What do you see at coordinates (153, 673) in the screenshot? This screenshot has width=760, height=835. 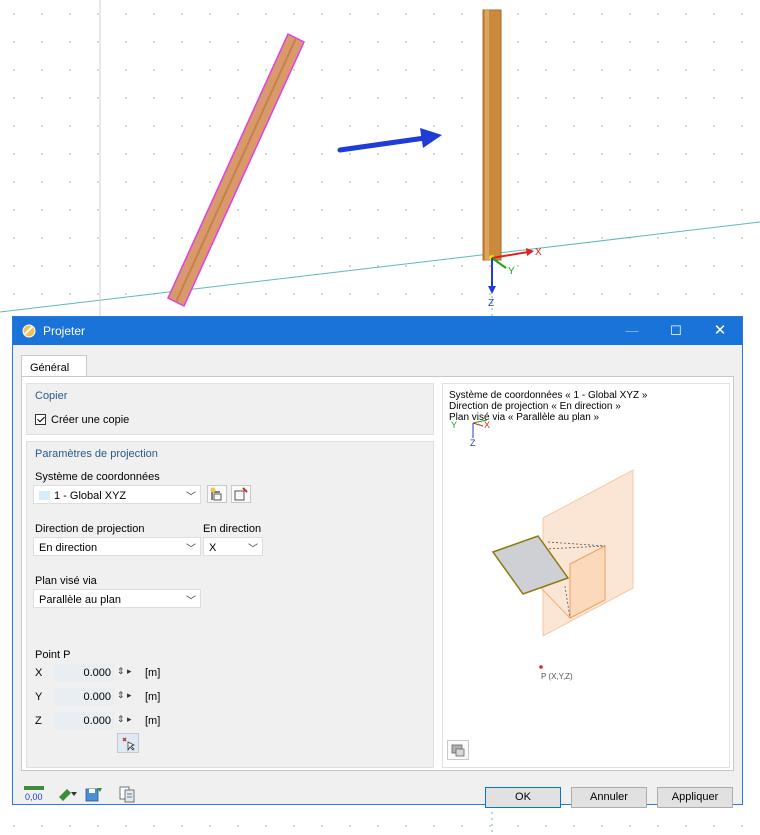 I see `coord-x-unit: [m]` at bounding box center [153, 673].